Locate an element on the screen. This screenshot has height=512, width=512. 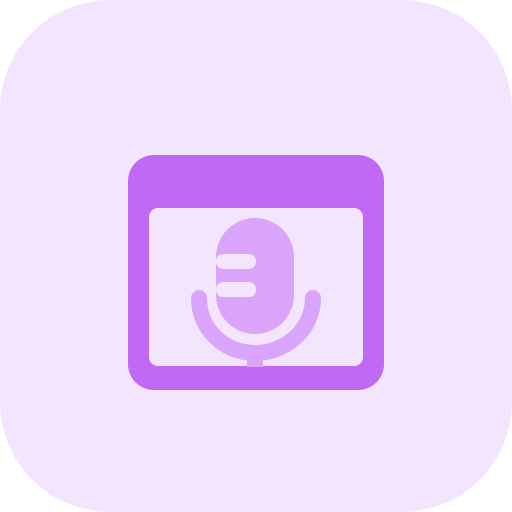
microphone-cut-upper is located at coordinates (236, 261).